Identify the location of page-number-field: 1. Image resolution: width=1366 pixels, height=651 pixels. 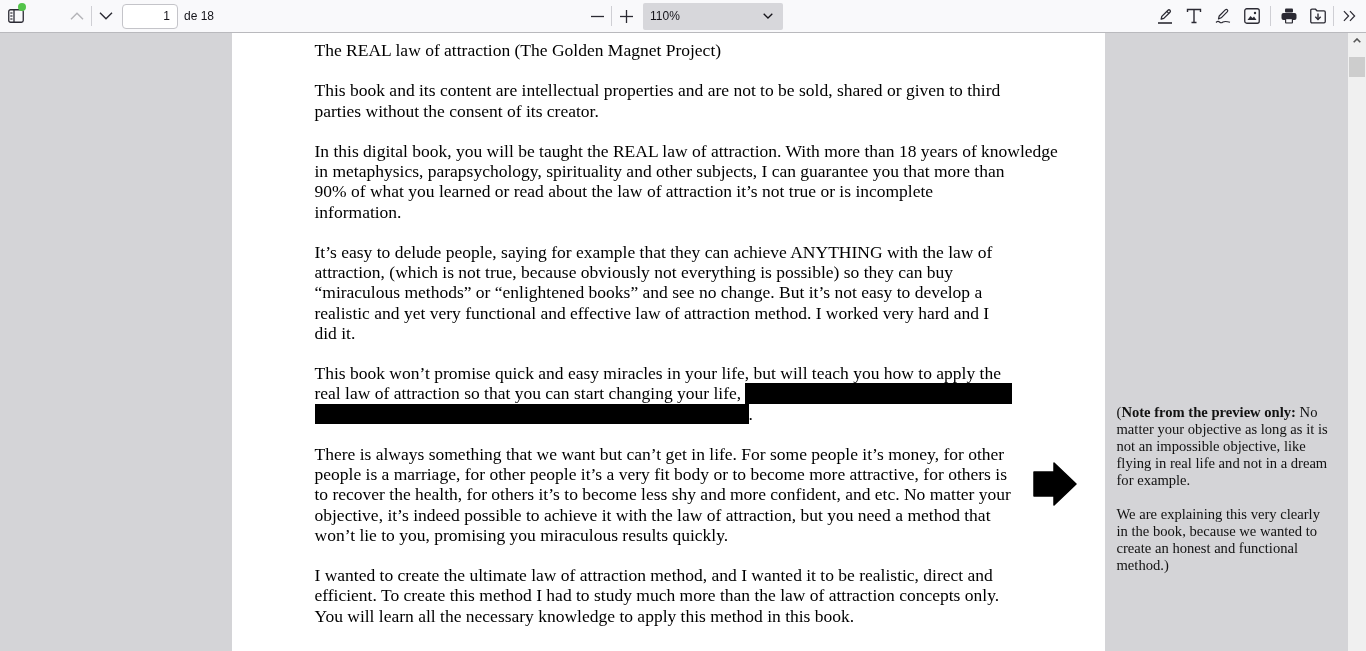
(150, 16).